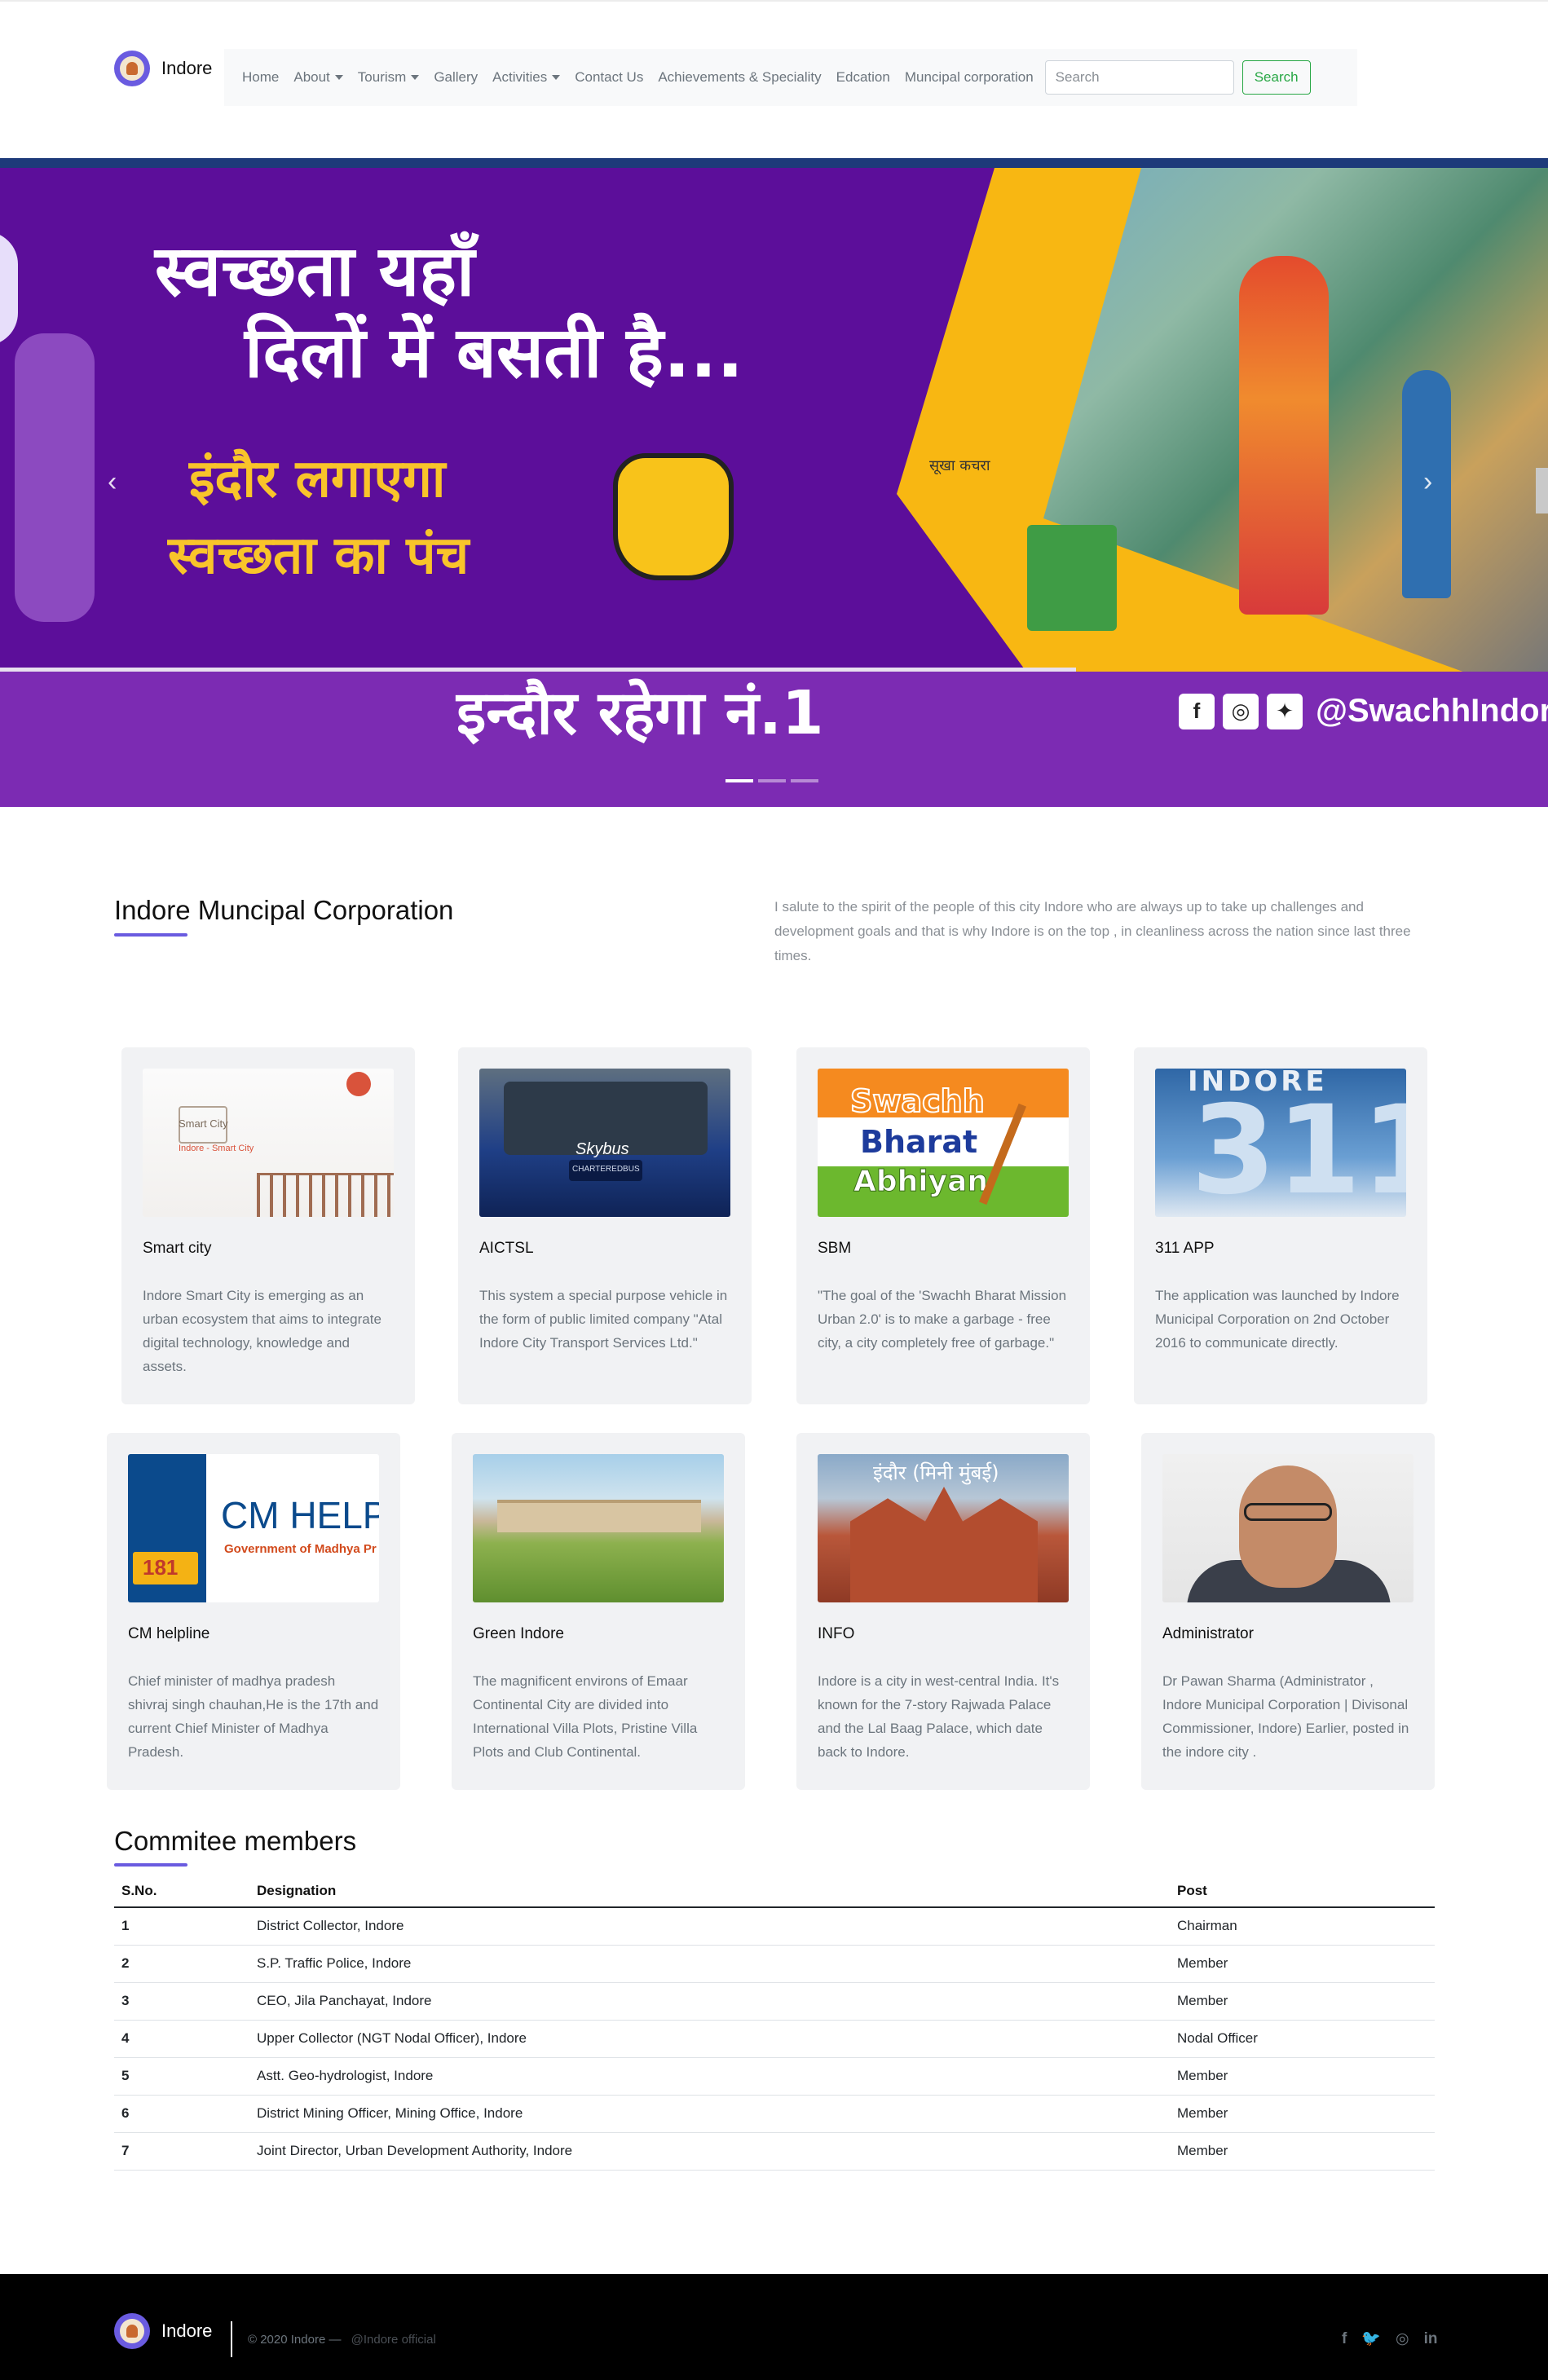  Describe the element at coordinates (55, 477) in the screenshot. I see `hero-decor-pillar` at that location.